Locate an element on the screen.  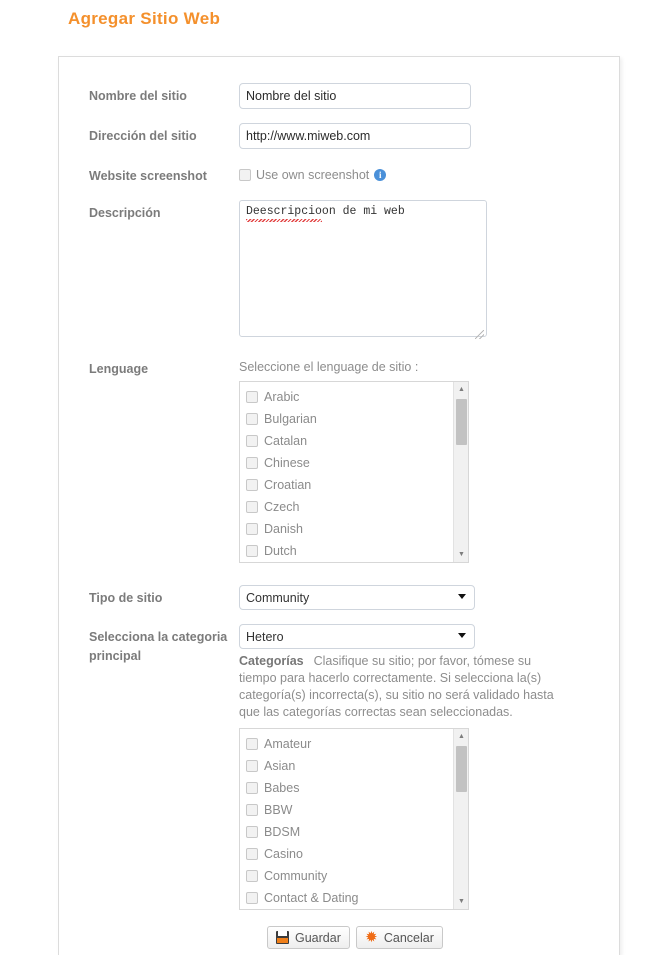
language-option-label: Bulgarian is located at coordinates (290, 419).